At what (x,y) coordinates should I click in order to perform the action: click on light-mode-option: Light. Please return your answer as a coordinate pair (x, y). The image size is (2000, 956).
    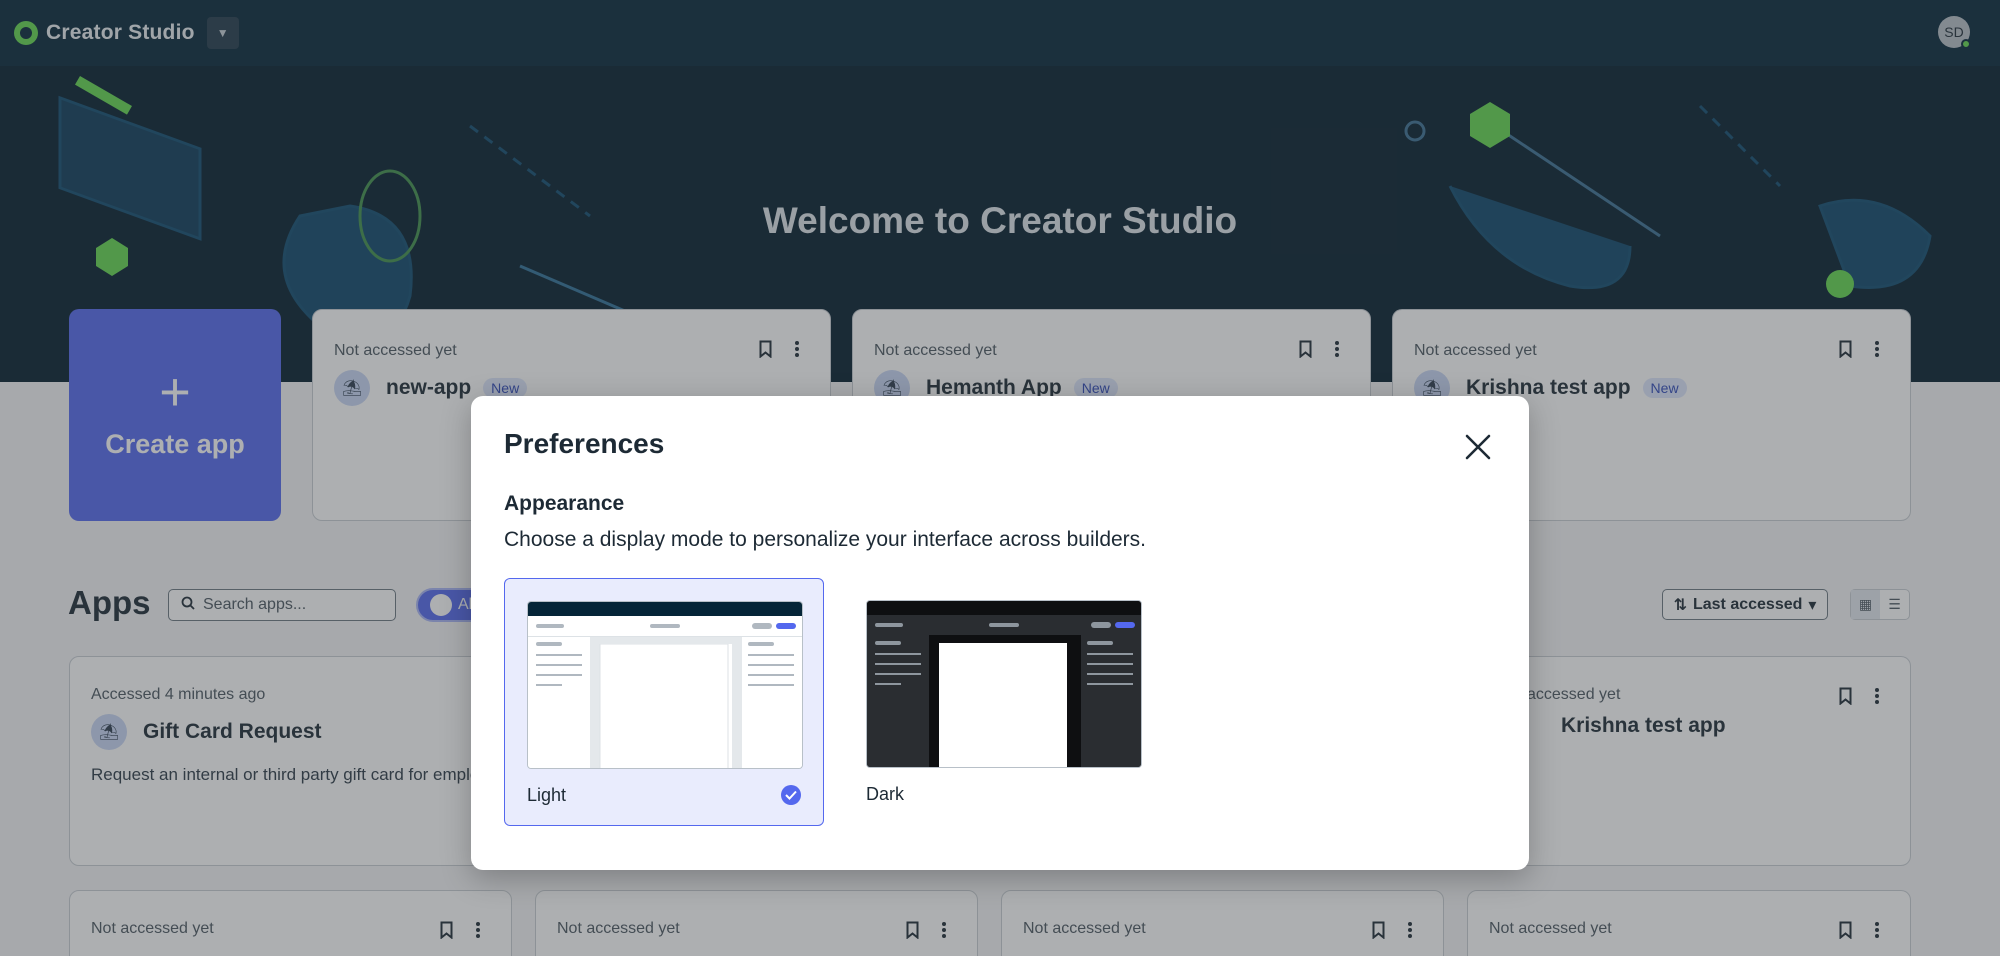
    Looking at the image, I should click on (664, 702).